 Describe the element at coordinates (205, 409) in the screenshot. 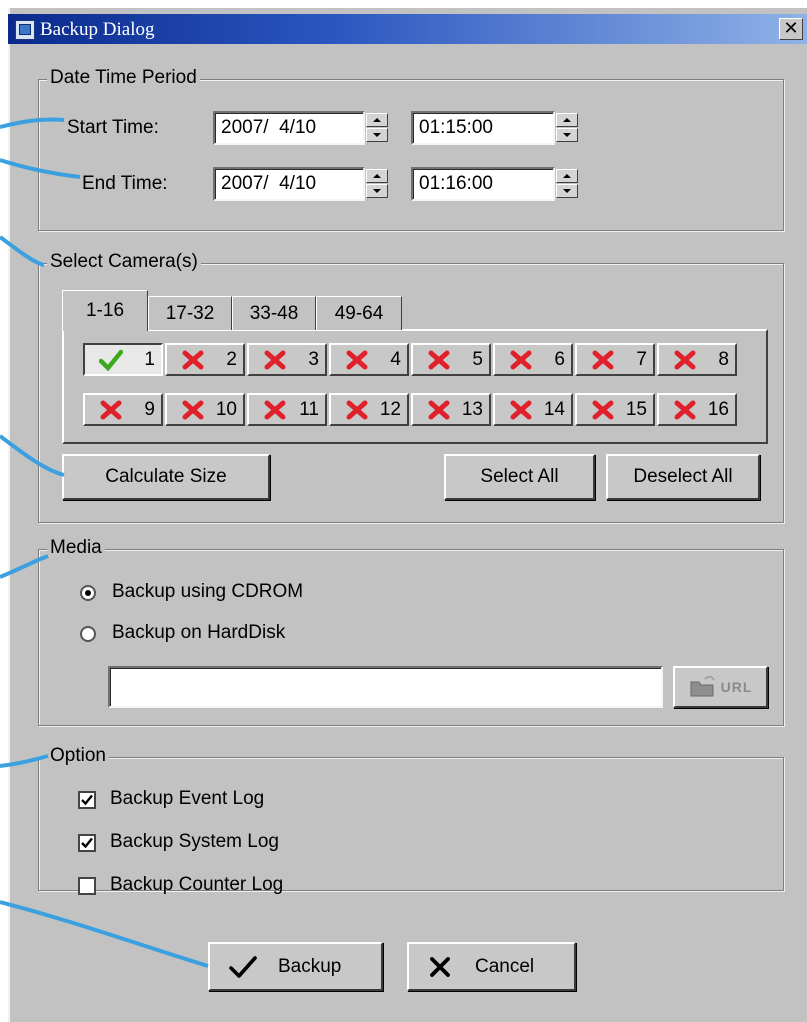

I see `camera-10-button: 10` at that location.